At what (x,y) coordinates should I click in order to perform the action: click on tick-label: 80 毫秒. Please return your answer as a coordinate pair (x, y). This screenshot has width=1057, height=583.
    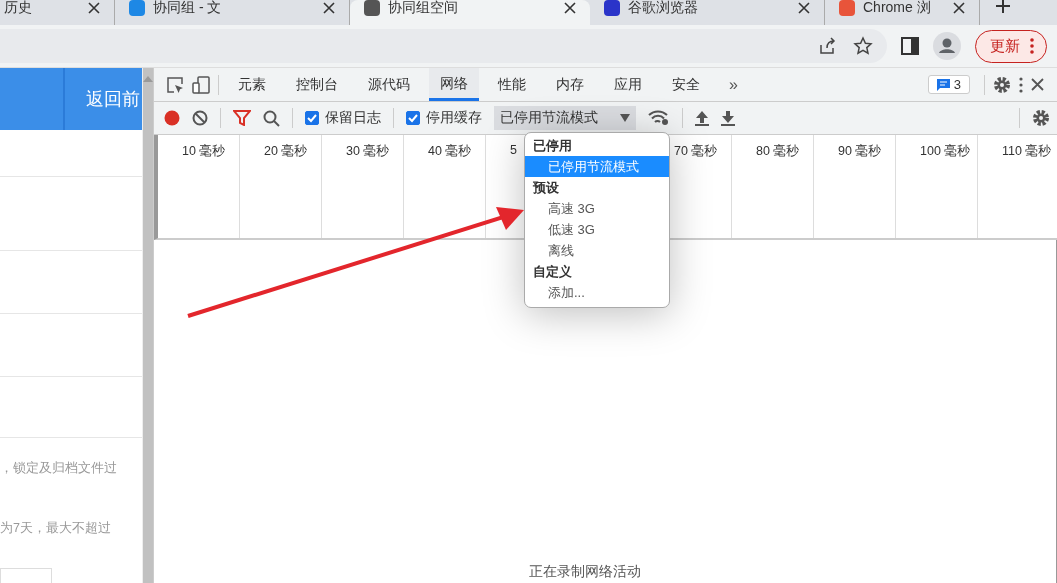
    Looking at the image, I should click on (778, 151).